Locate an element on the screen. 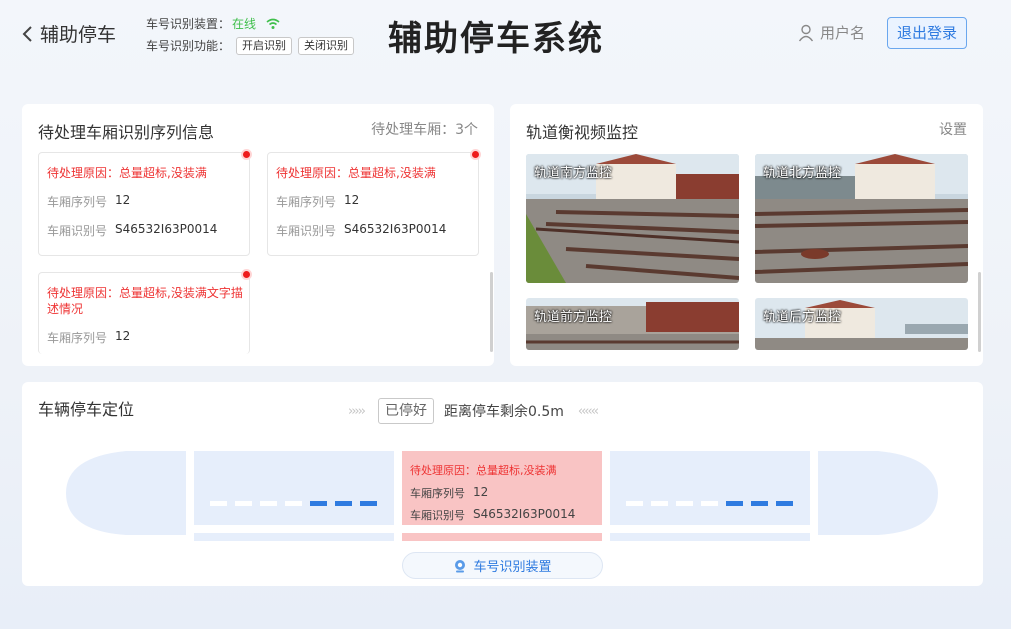  chevron-left-icon is located at coordinates (27, 33).